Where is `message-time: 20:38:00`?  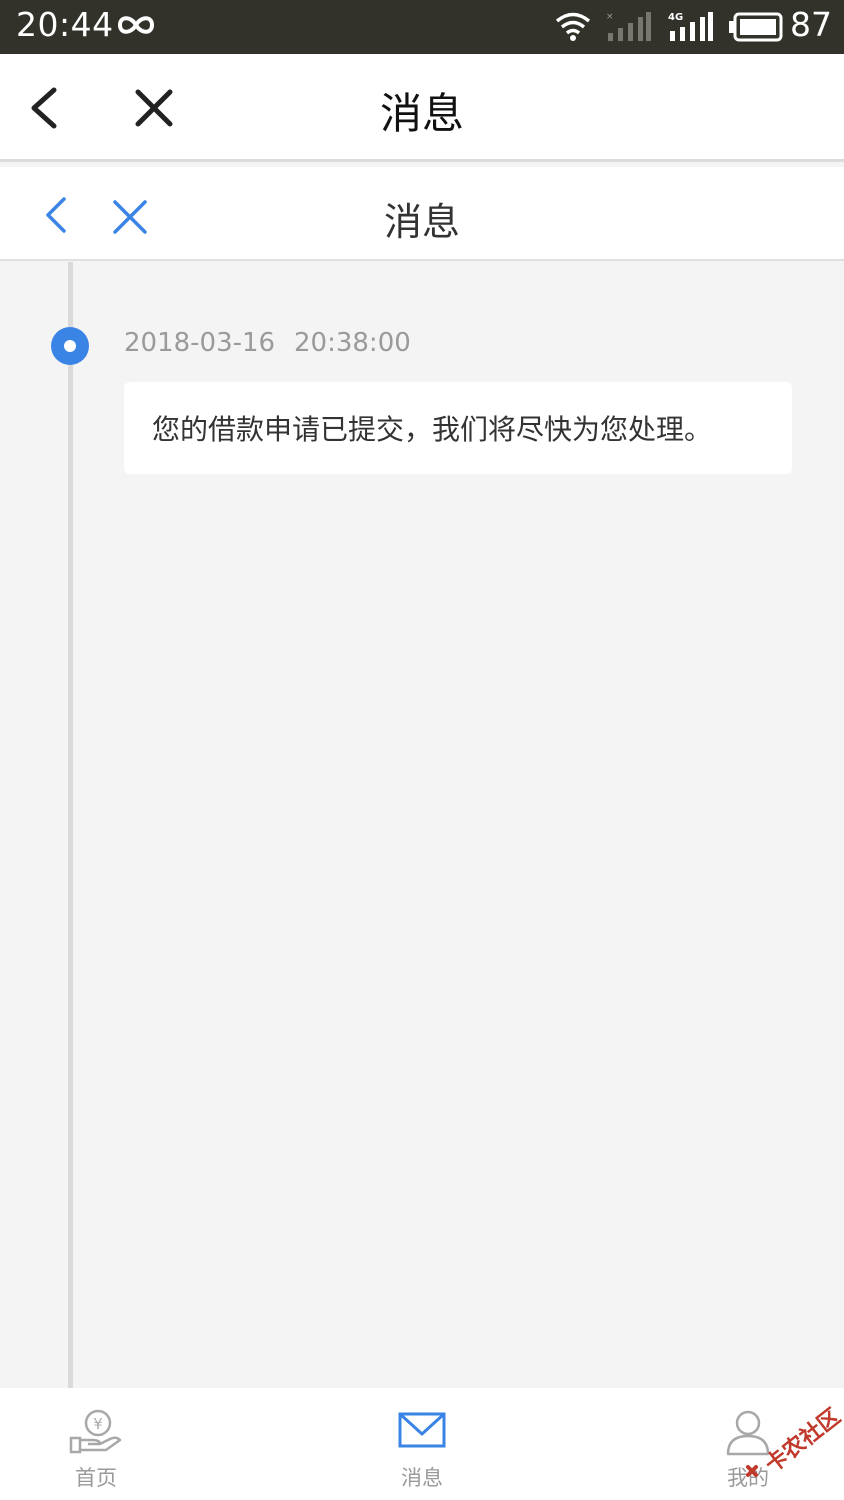 message-time: 20:38:00 is located at coordinates (352, 343).